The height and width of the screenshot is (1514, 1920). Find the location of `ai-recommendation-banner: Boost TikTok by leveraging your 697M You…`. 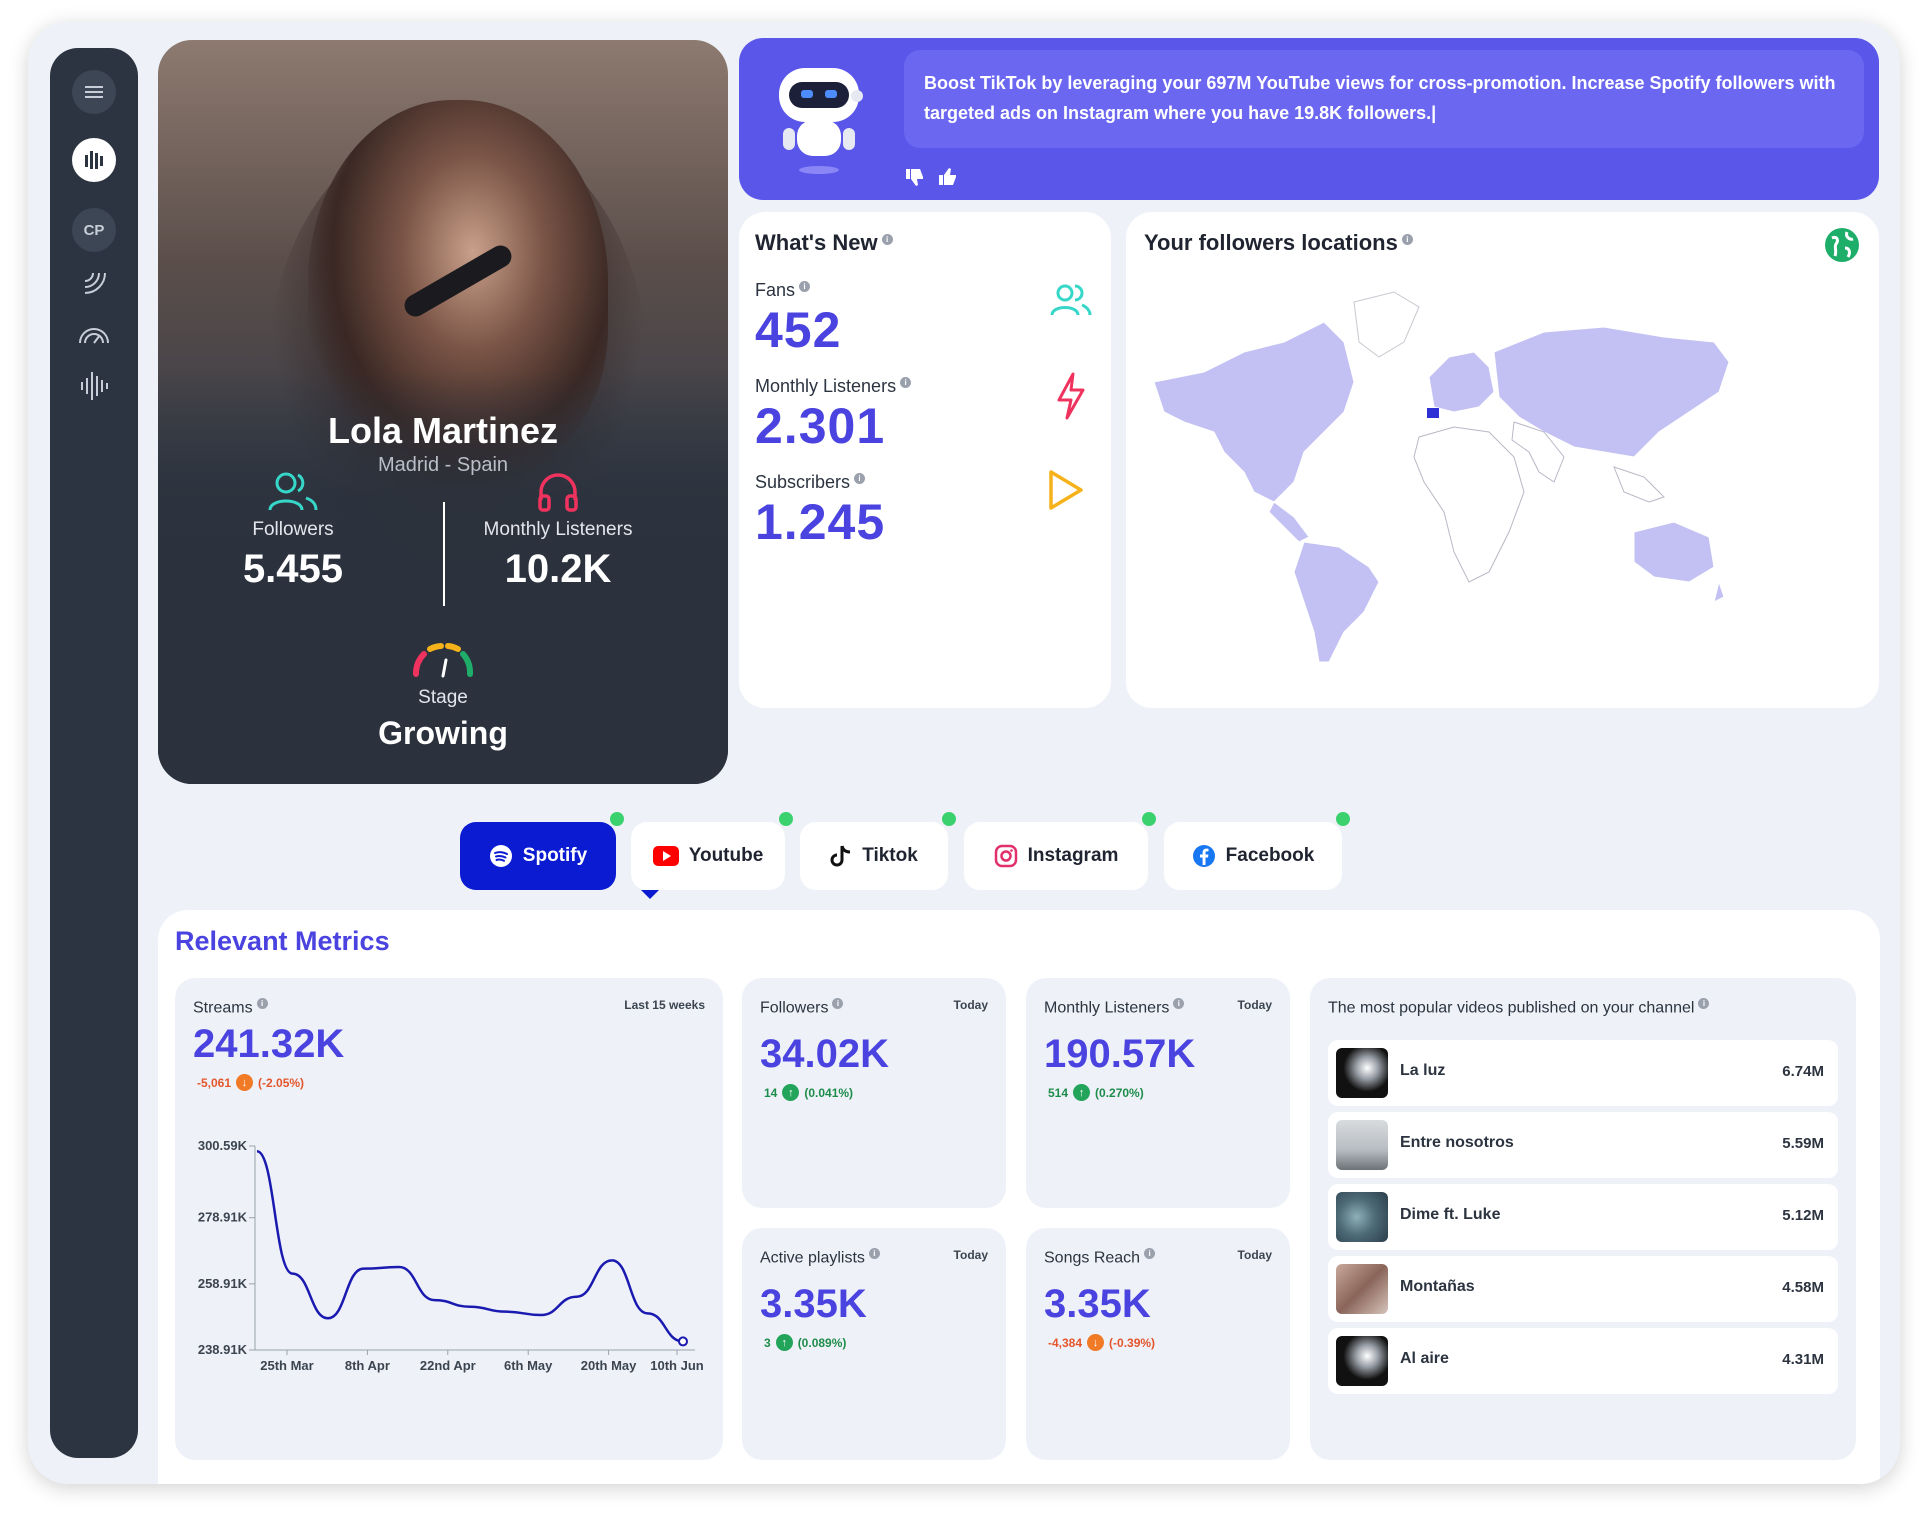

ai-recommendation-banner: Boost TikTok by leveraging your 697M You… is located at coordinates (1309, 119).